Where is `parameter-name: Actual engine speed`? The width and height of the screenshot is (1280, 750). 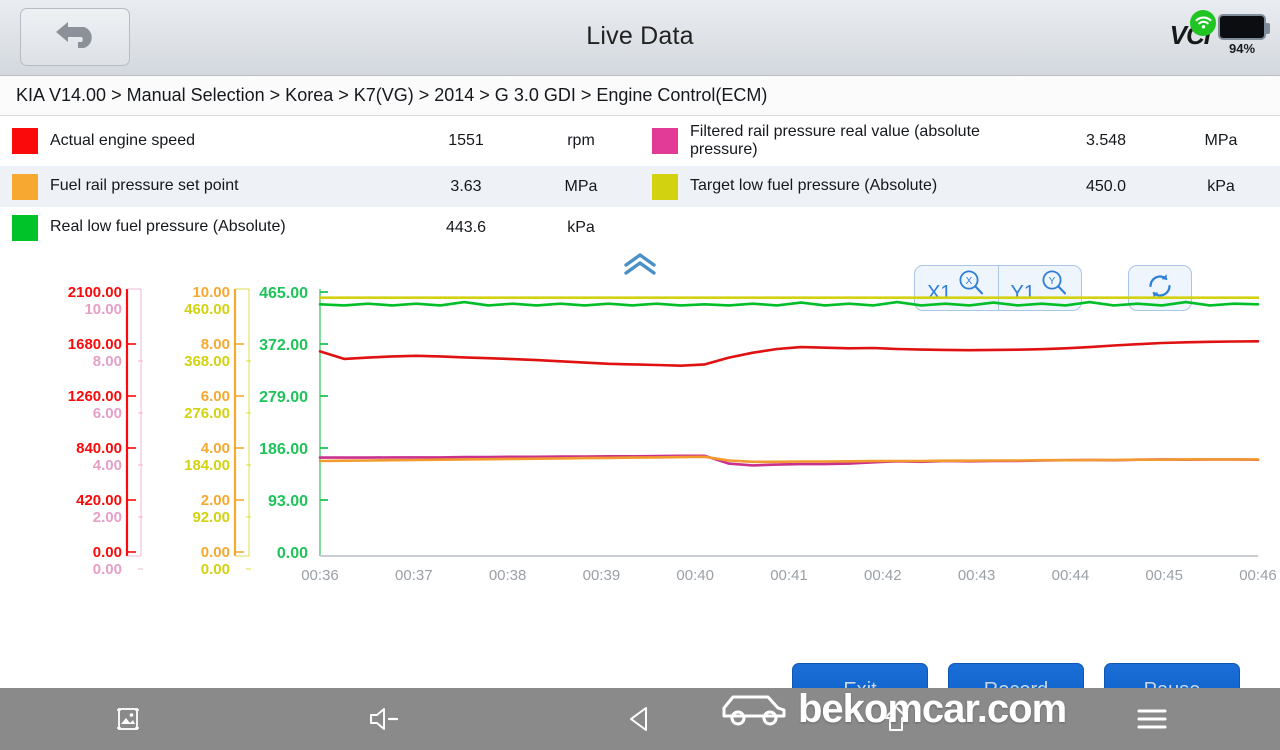
parameter-name: Actual engine speed is located at coordinates (122, 140).